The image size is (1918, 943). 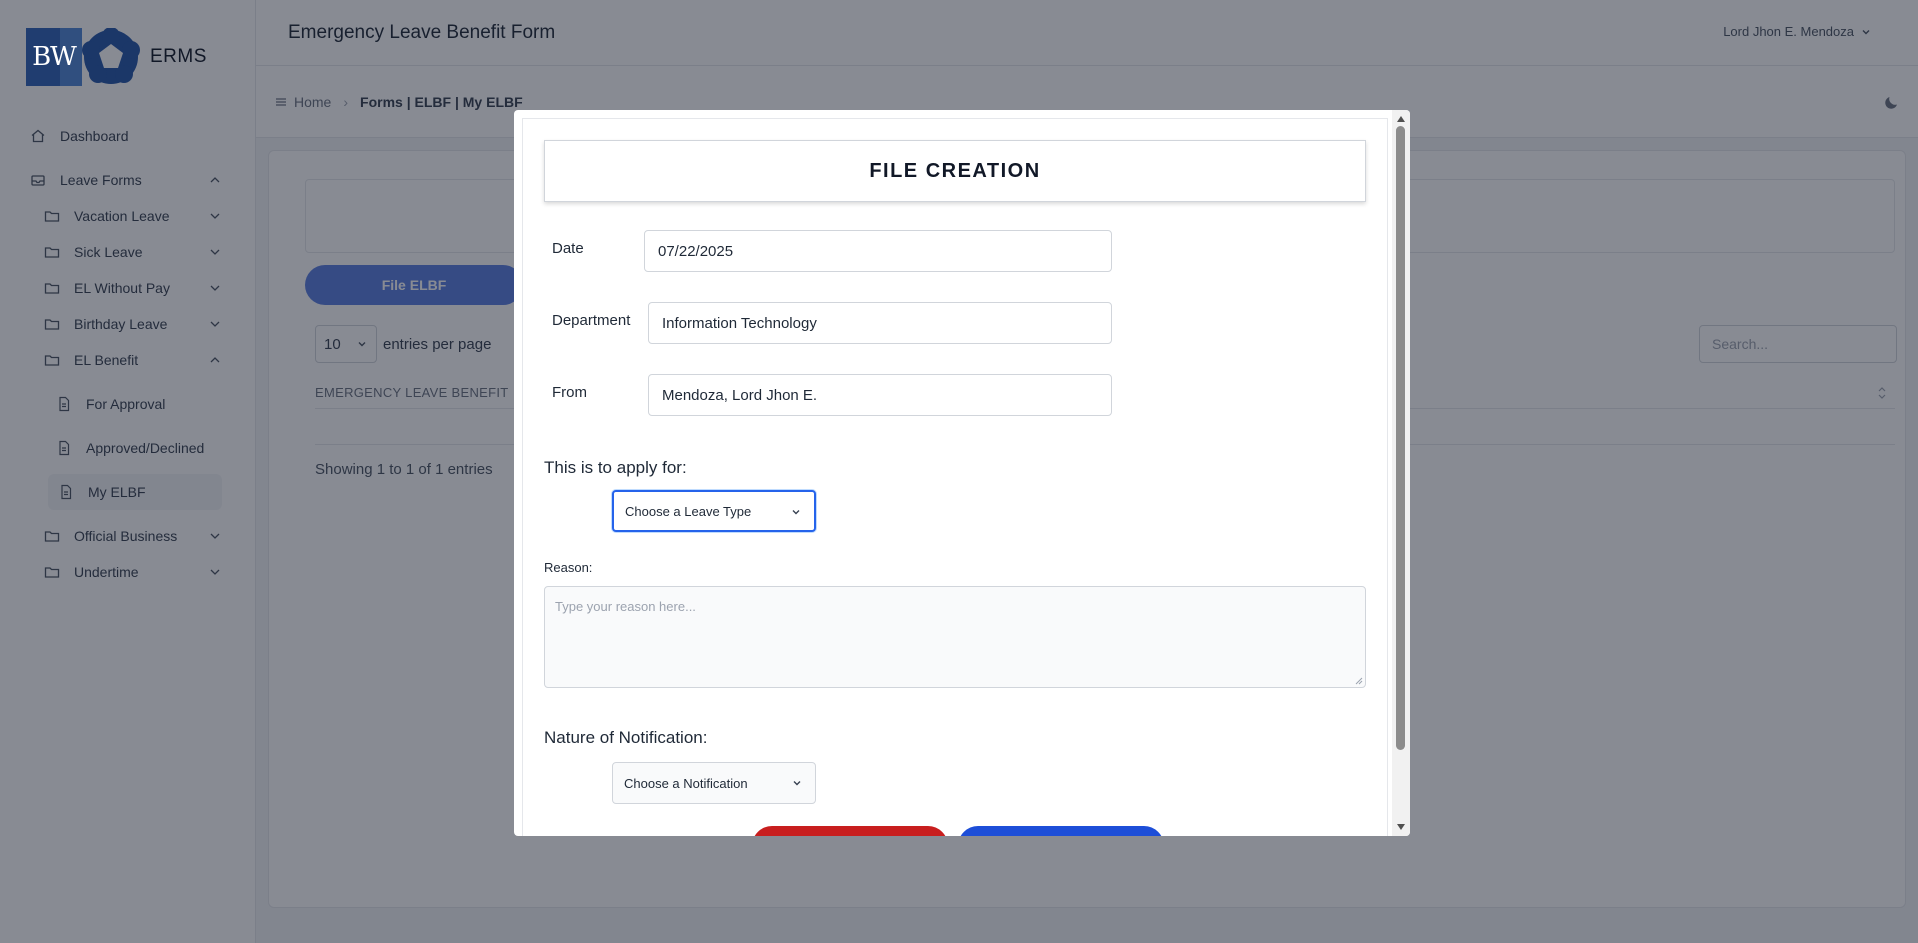 What do you see at coordinates (955, 171) in the screenshot?
I see `modal-title: FILE CREATION` at bounding box center [955, 171].